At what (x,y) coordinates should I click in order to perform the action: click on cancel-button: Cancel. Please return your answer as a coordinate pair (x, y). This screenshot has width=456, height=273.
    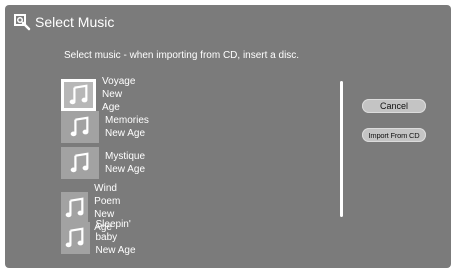
    Looking at the image, I should click on (394, 106).